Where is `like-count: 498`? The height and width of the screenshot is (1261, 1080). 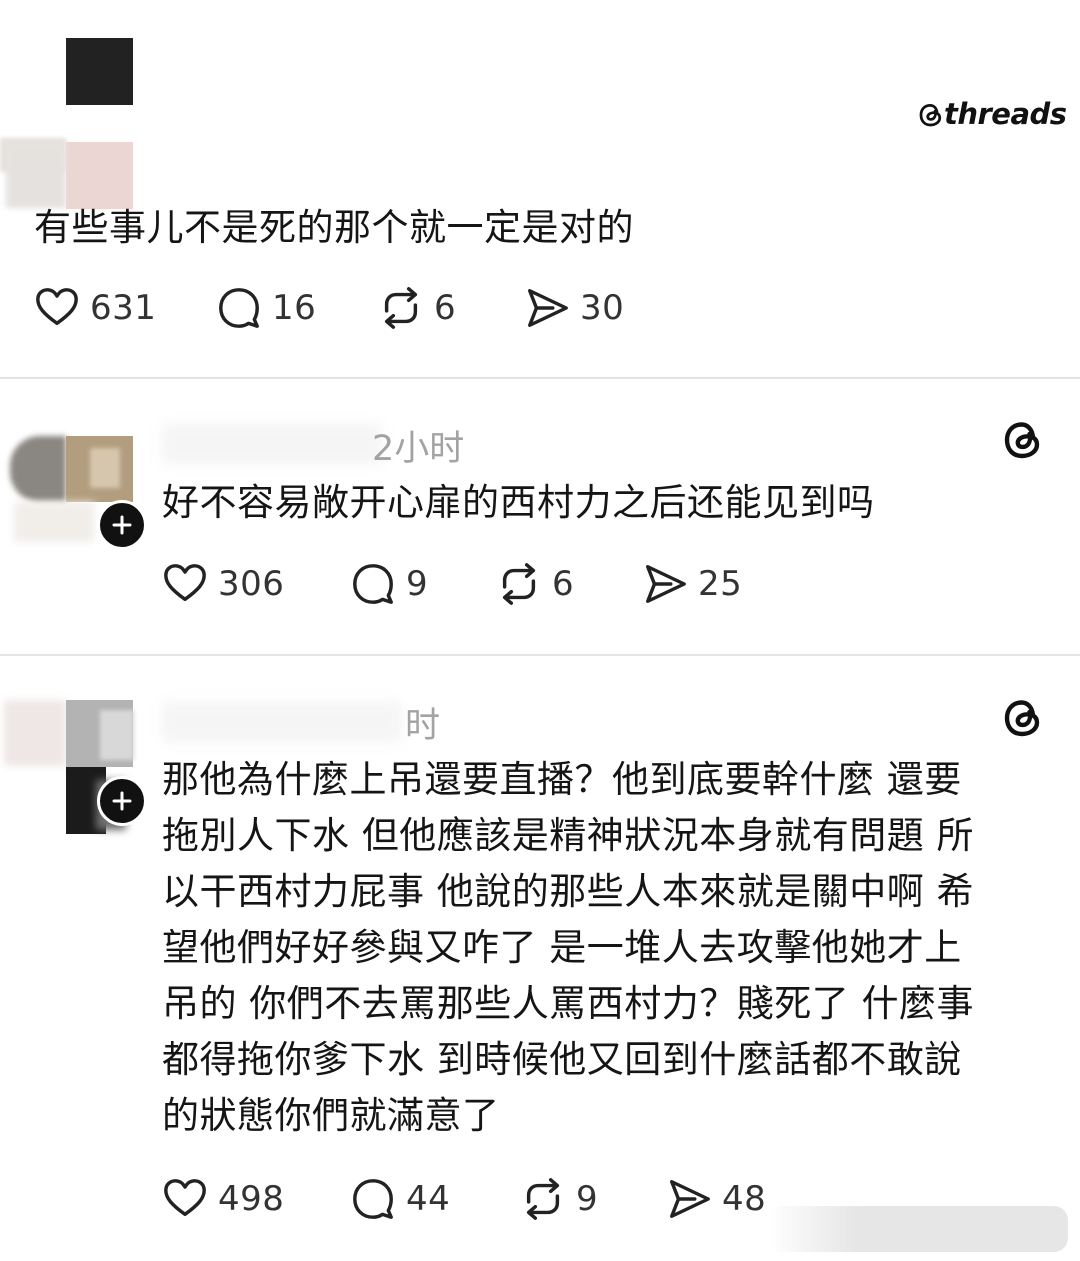
like-count: 498 is located at coordinates (251, 1199).